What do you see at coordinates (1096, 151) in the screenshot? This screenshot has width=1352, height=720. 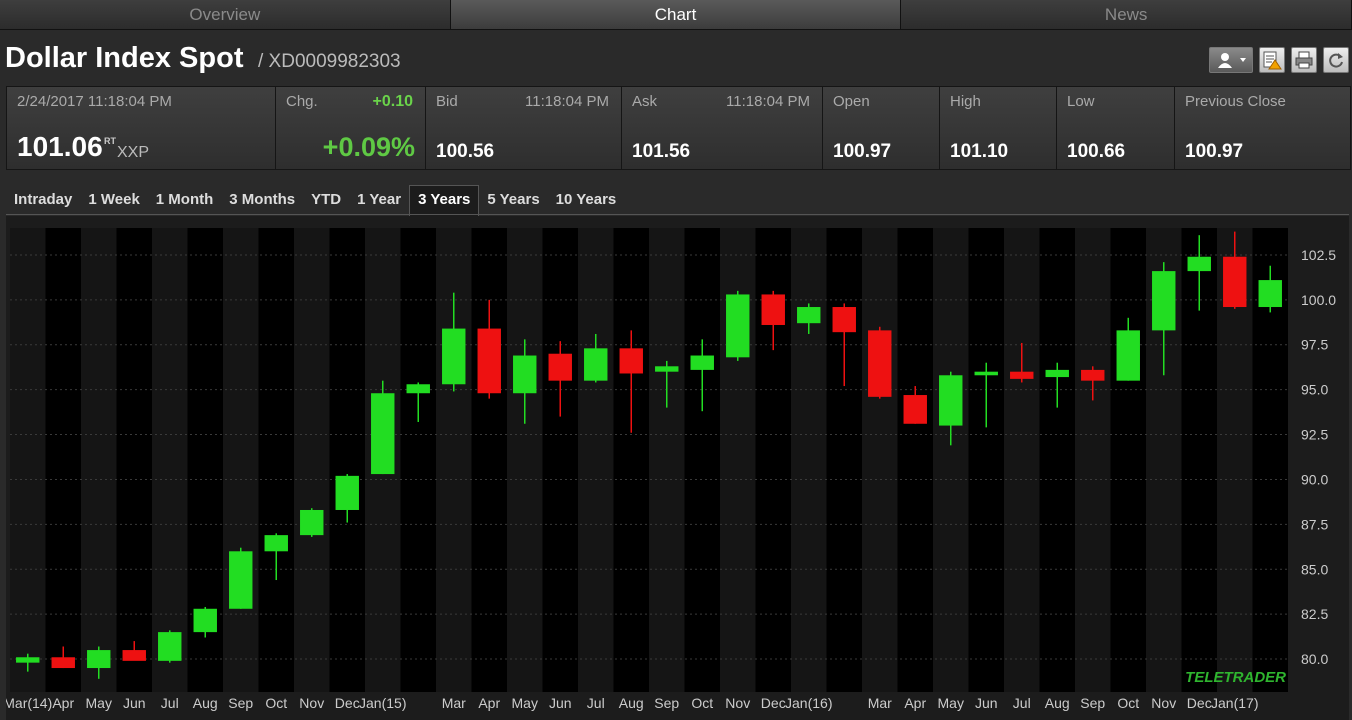 I see `low-value: 100.66` at bounding box center [1096, 151].